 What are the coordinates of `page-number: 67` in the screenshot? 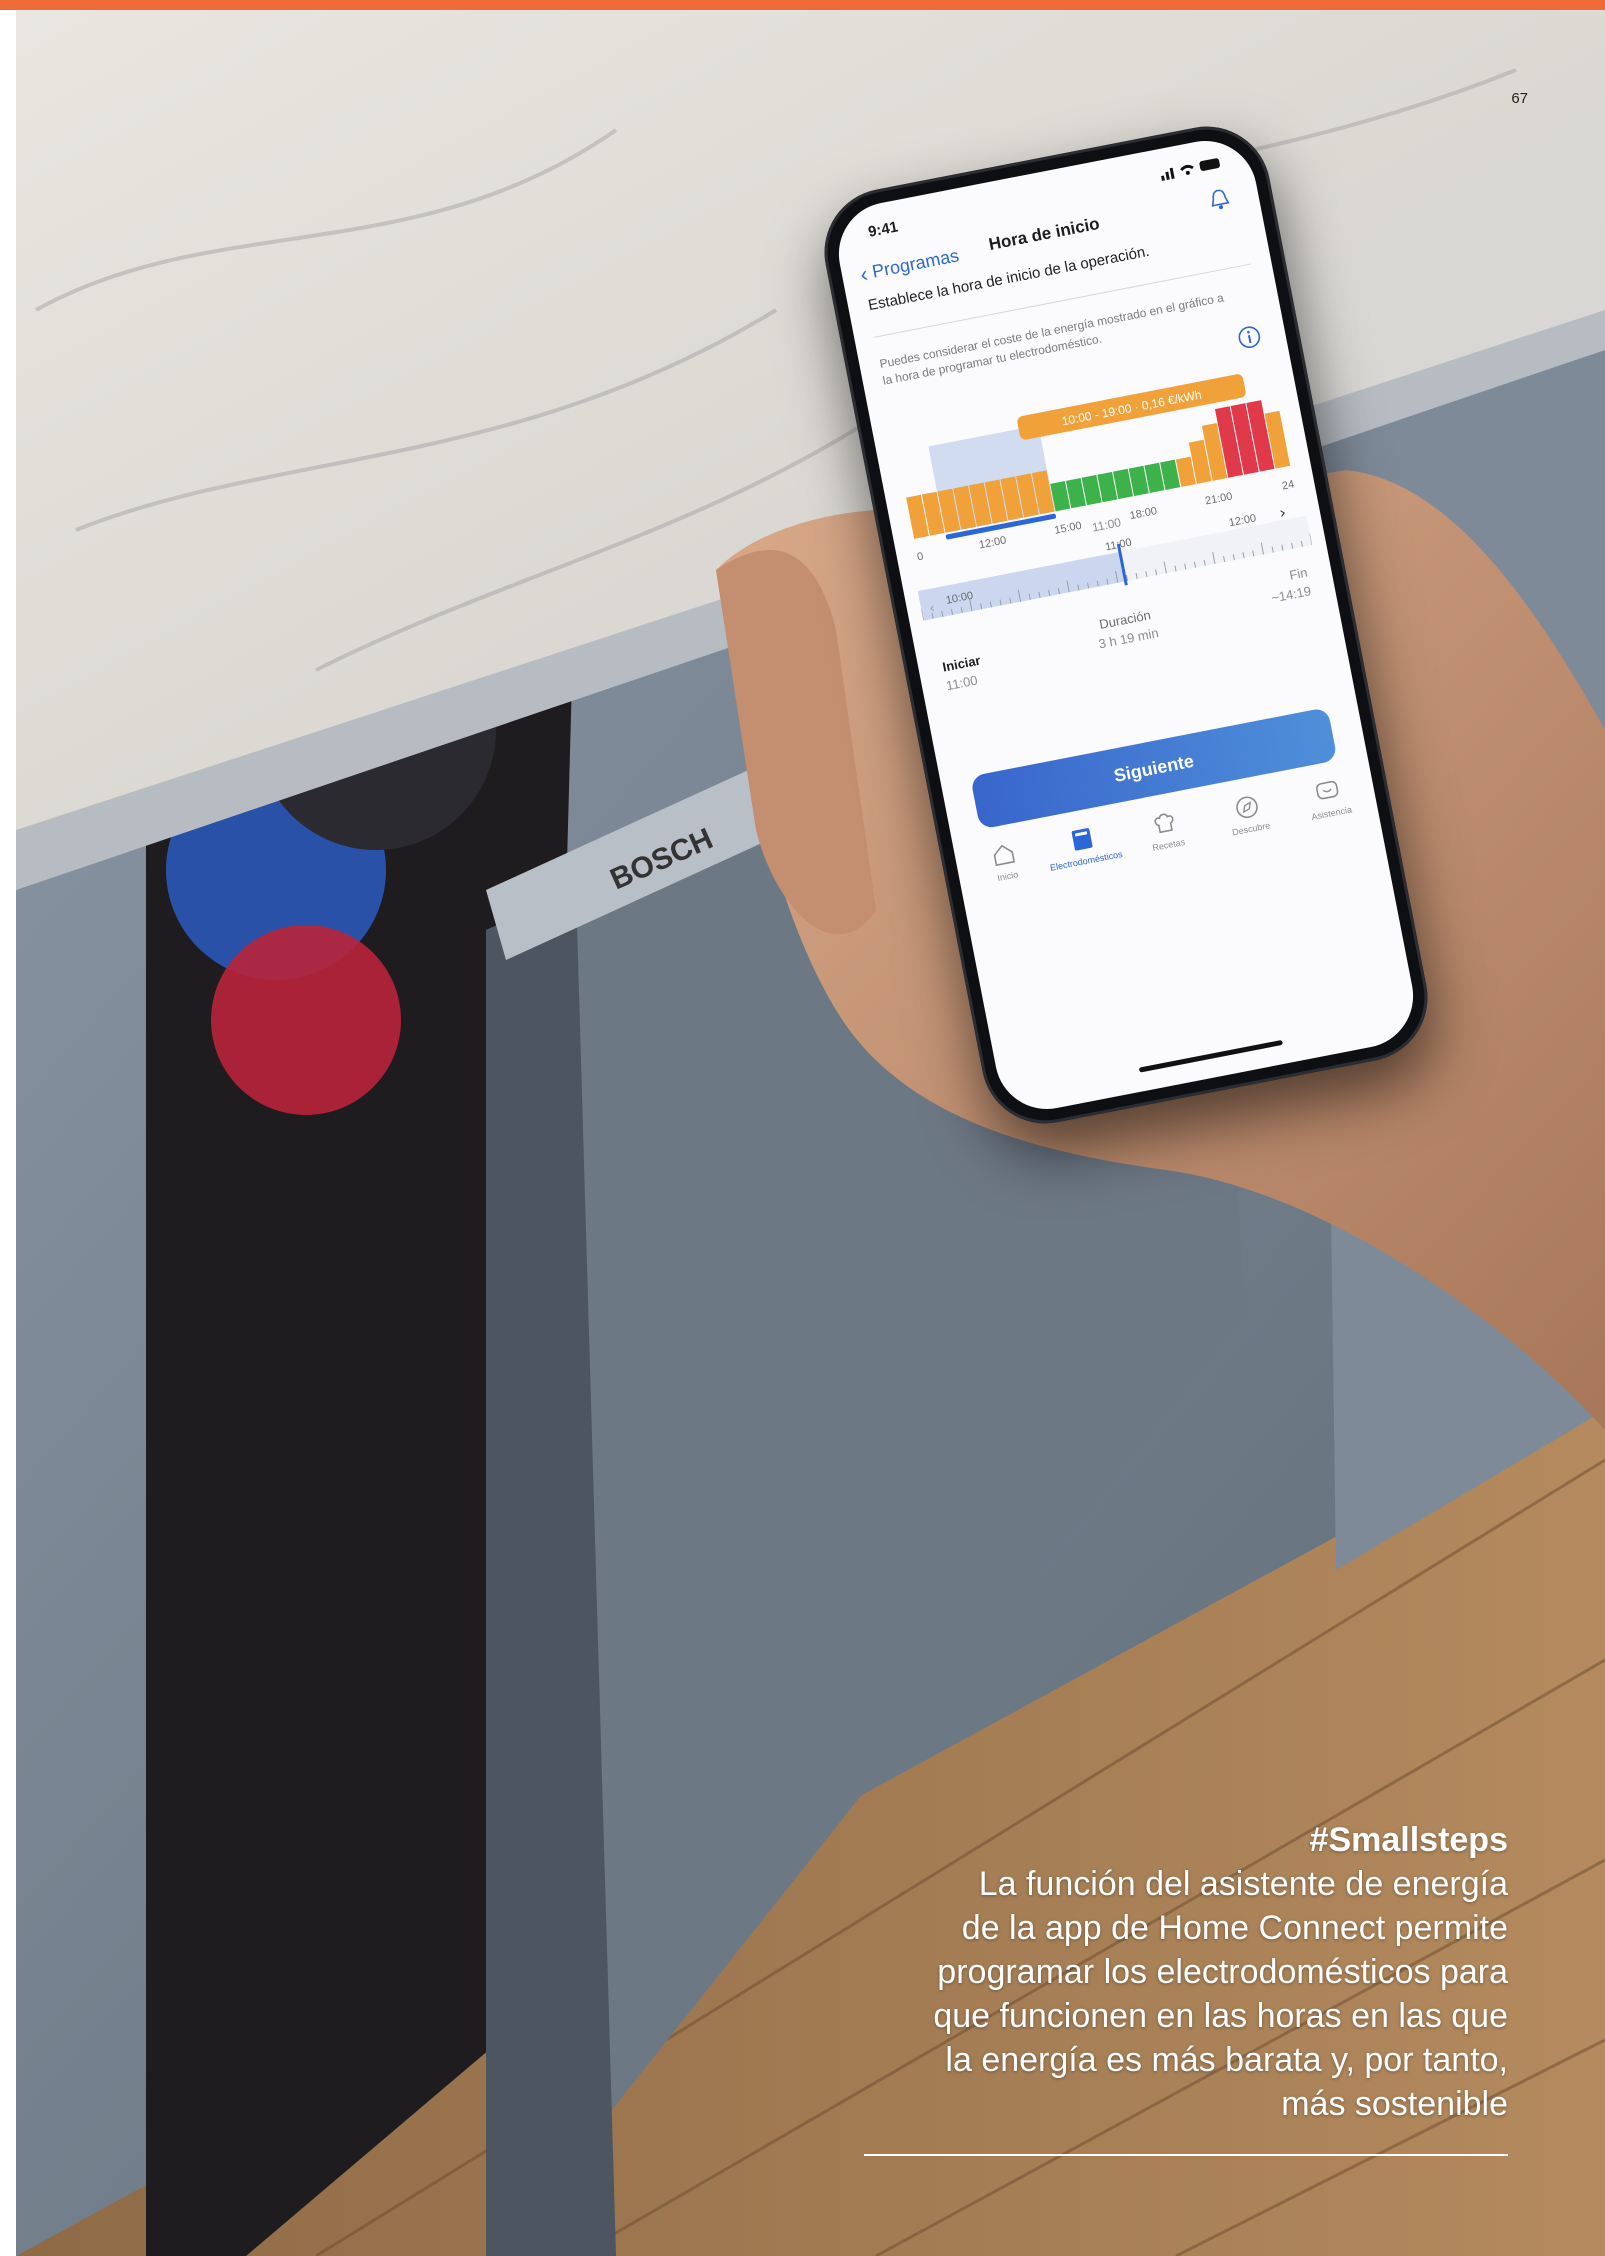 It's located at (1519, 98).